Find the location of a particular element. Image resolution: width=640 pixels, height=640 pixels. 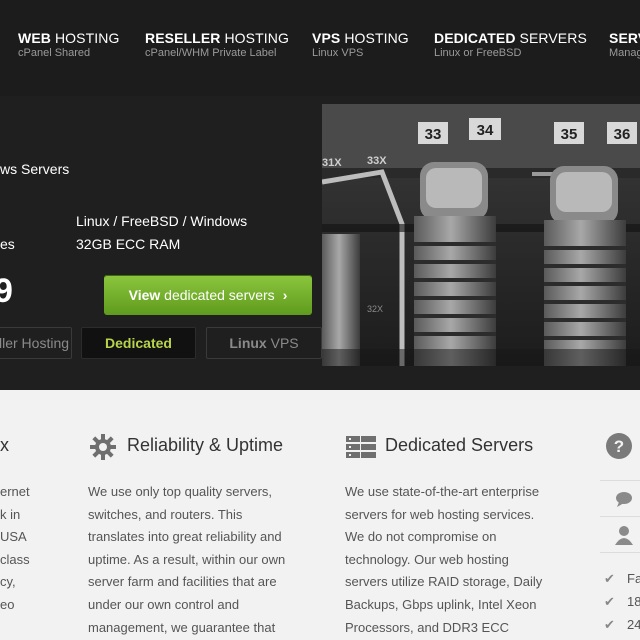

user-icon is located at coordinates (624, 535).